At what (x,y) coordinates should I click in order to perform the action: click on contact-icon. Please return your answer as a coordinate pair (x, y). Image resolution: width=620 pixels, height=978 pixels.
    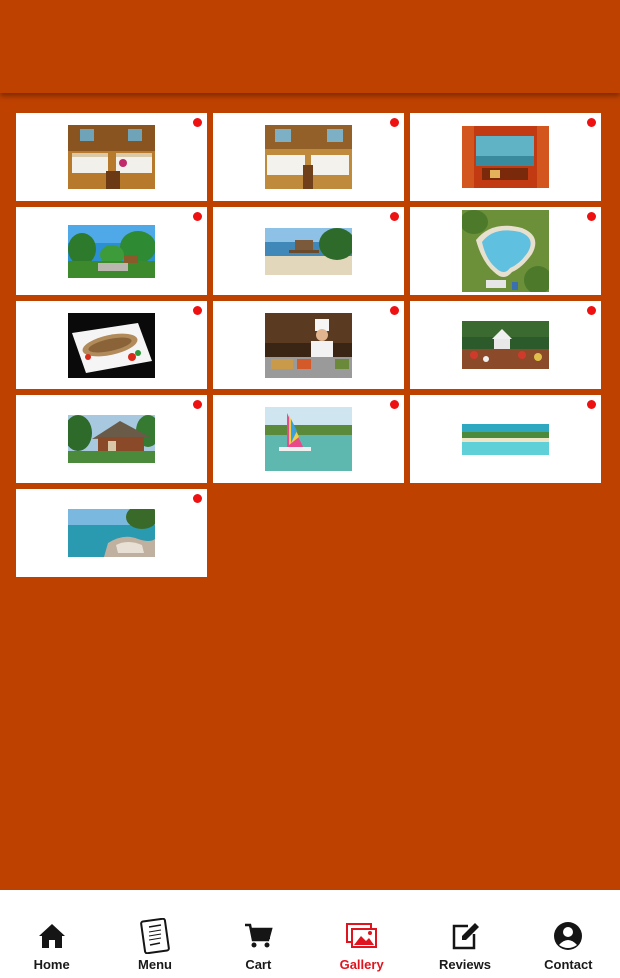
    Looking at the image, I should click on (568, 936).